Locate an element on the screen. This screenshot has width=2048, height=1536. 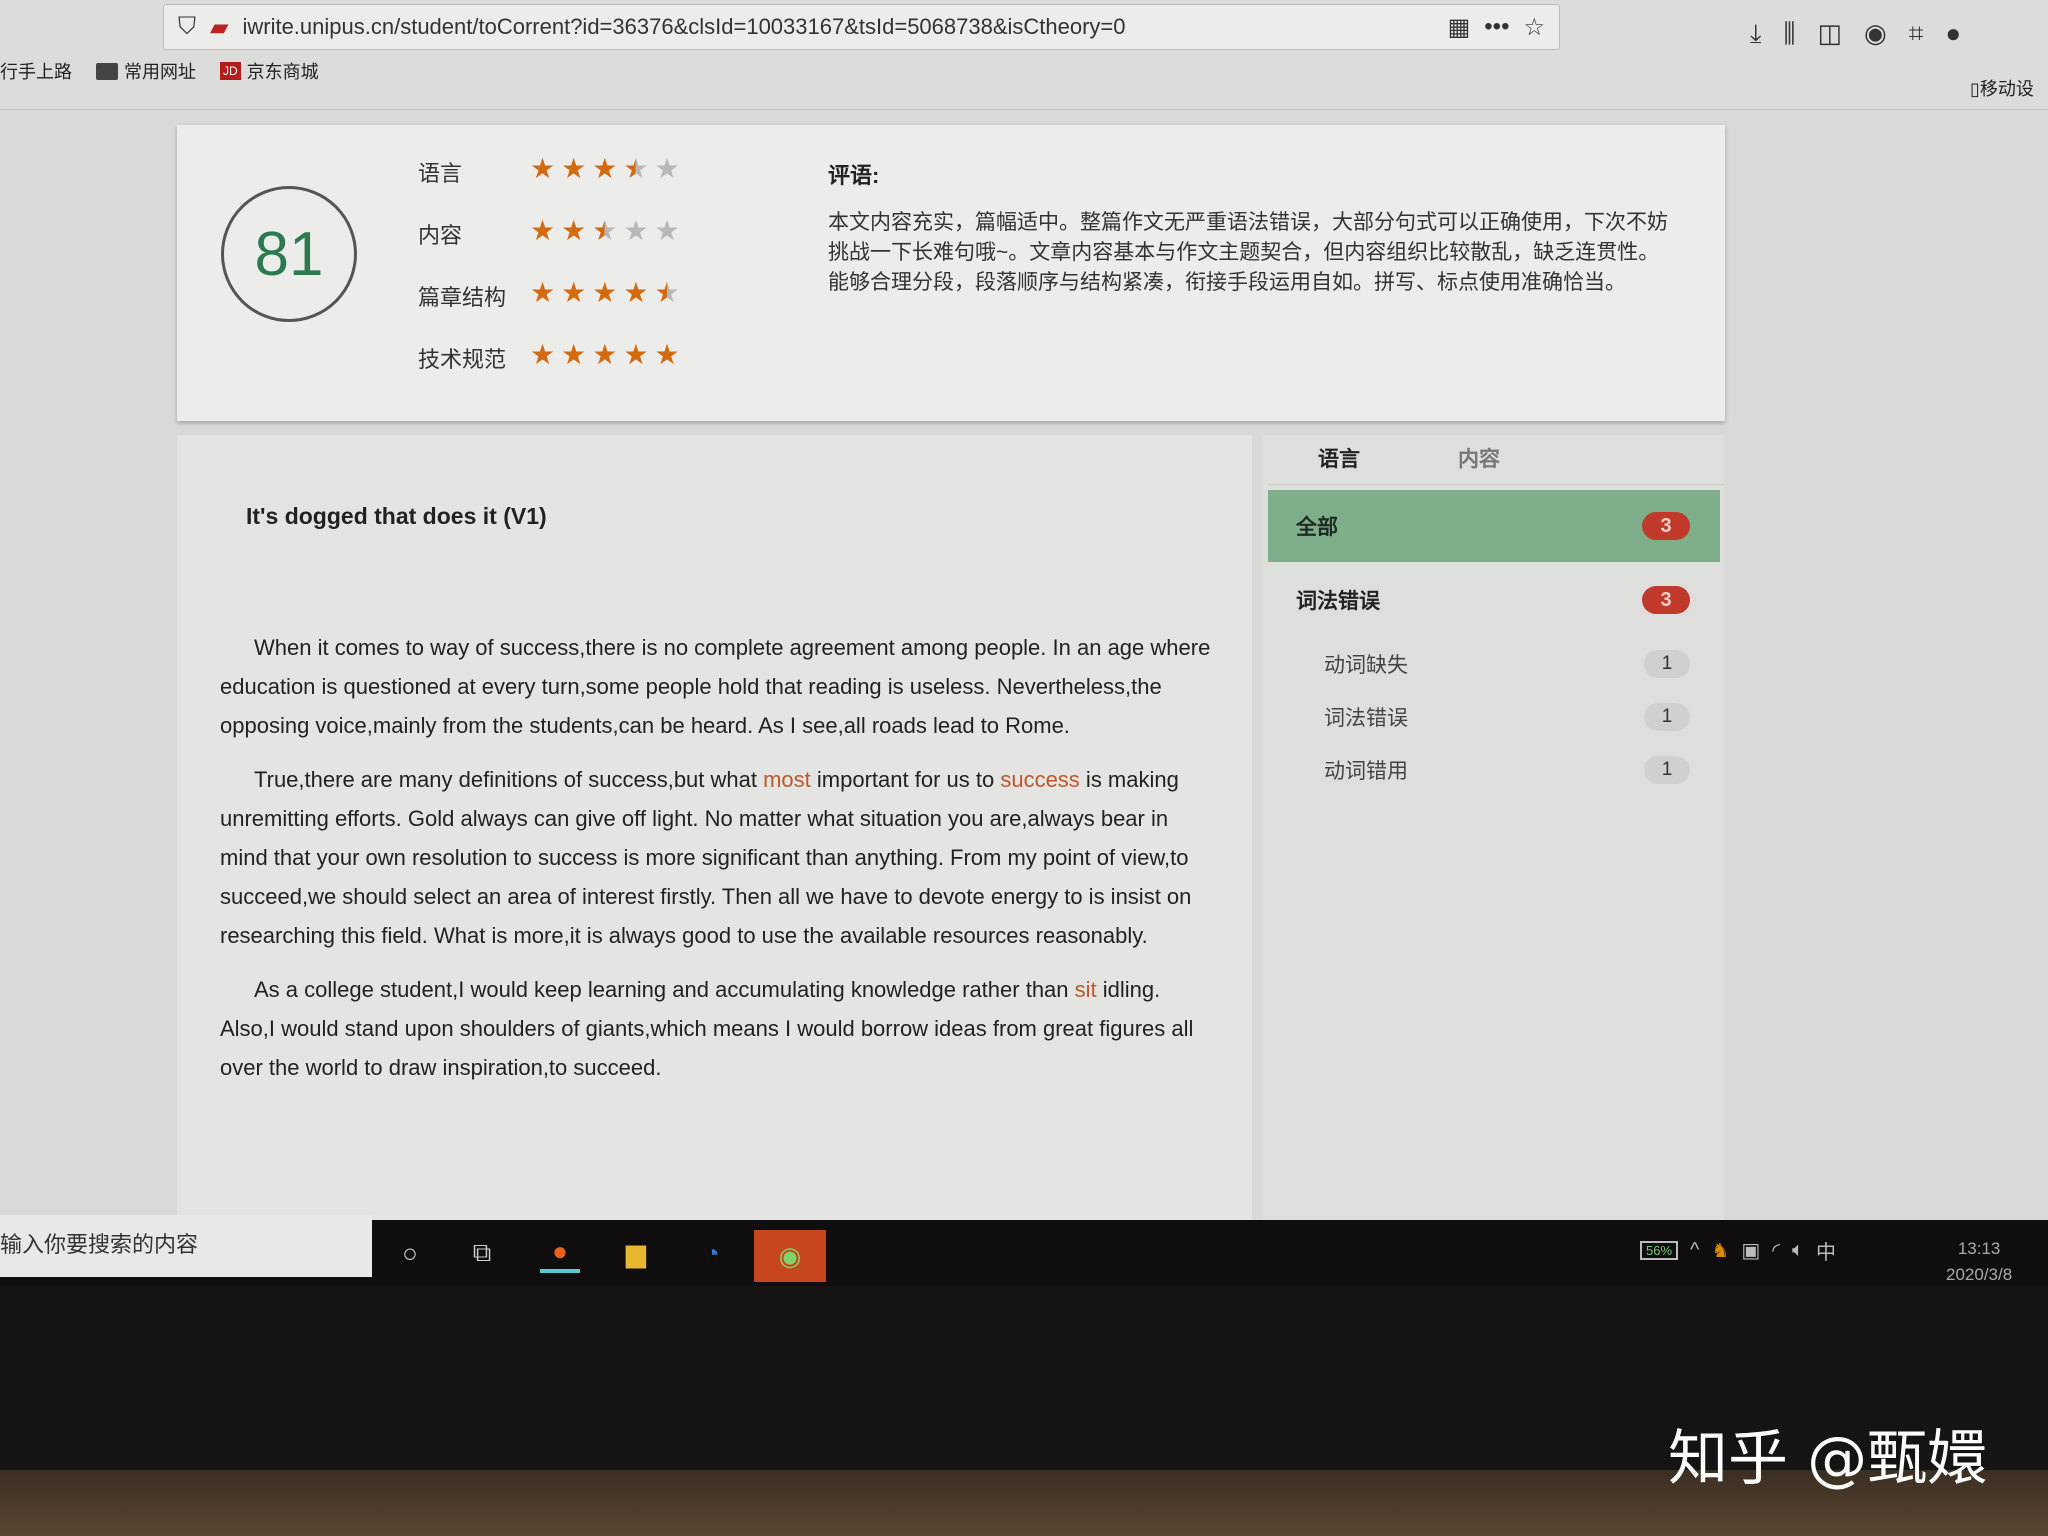
rating-label: 内容 is located at coordinates (440, 235).